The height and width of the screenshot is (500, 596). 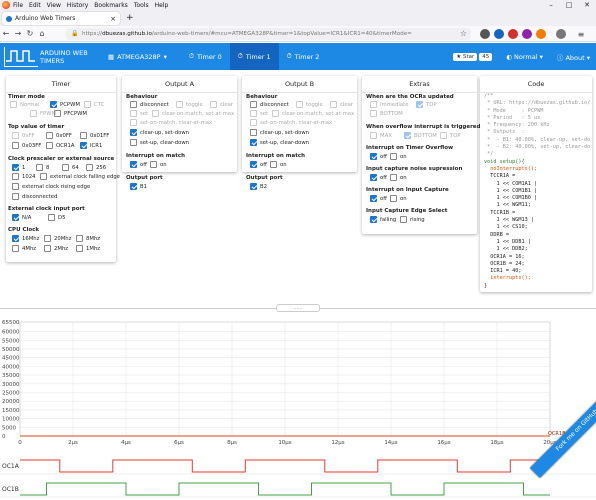 What do you see at coordinates (269, 104) in the screenshot?
I see `option-checkbox: disconnect` at bounding box center [269, 104].